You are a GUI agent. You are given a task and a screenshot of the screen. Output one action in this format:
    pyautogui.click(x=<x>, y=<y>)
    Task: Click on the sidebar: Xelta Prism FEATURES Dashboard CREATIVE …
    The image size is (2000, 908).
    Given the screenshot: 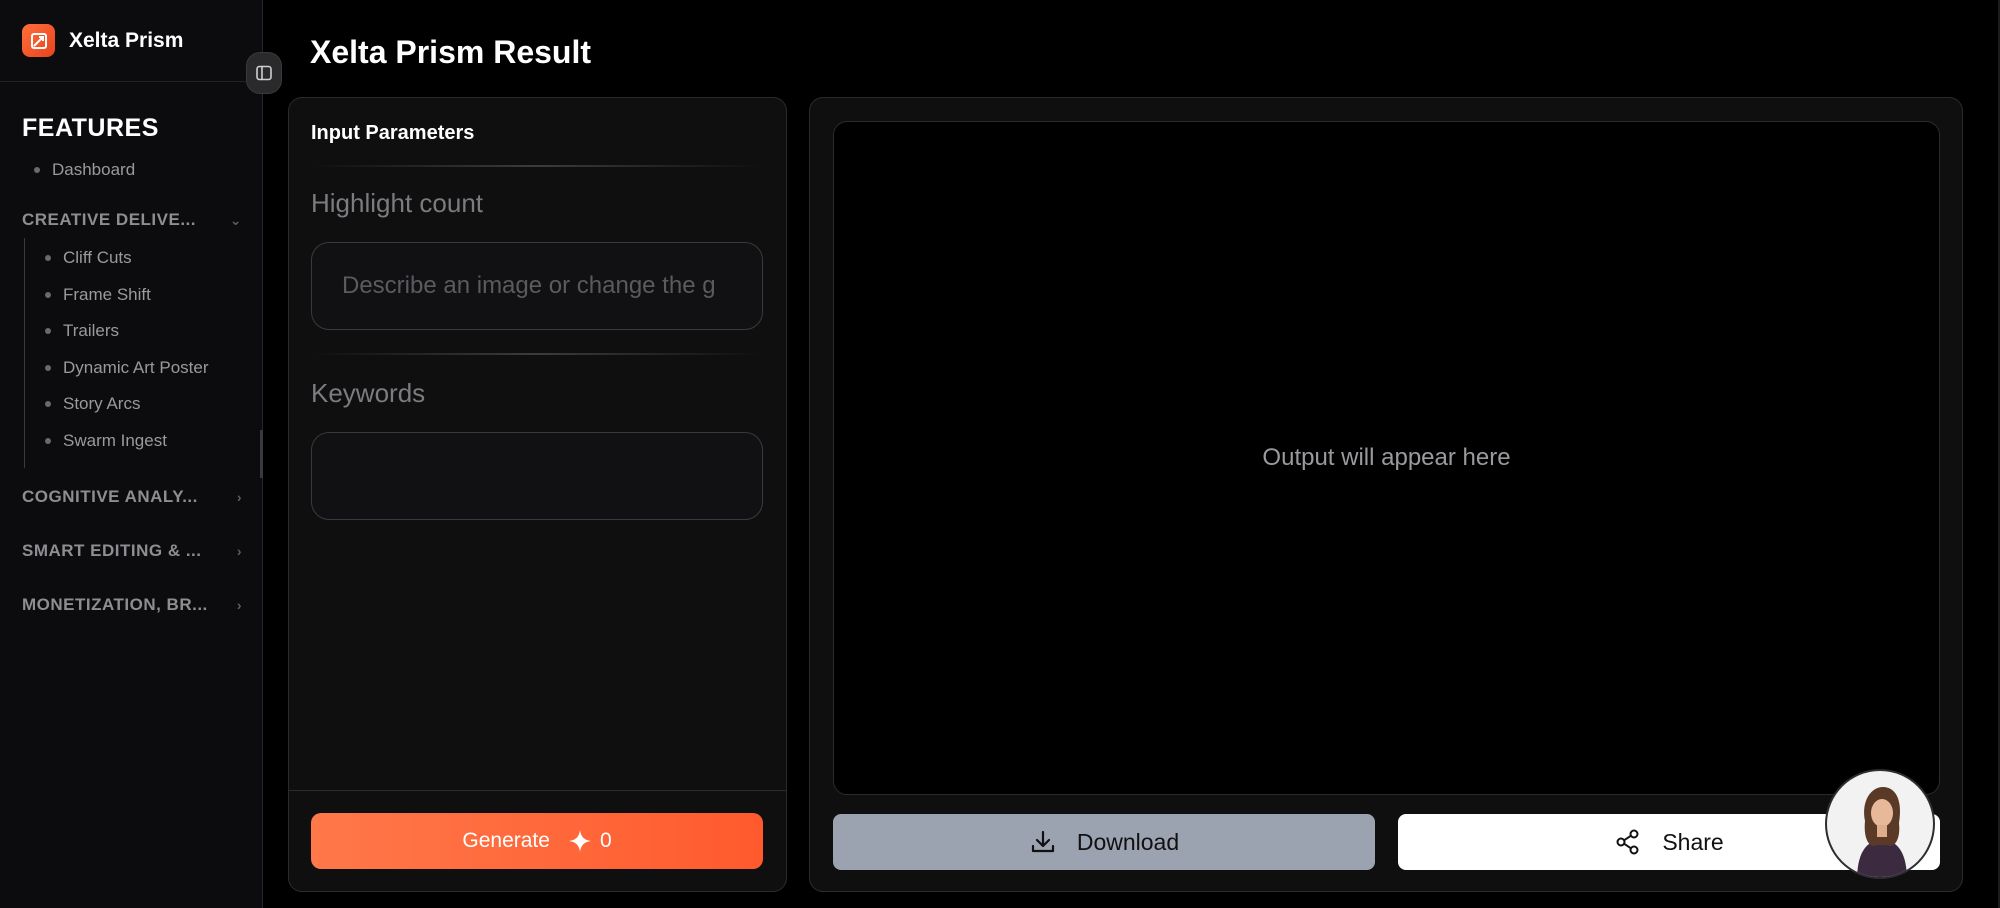 What is the action you would take?
    pyautogui.click(x=131, y=454)
    